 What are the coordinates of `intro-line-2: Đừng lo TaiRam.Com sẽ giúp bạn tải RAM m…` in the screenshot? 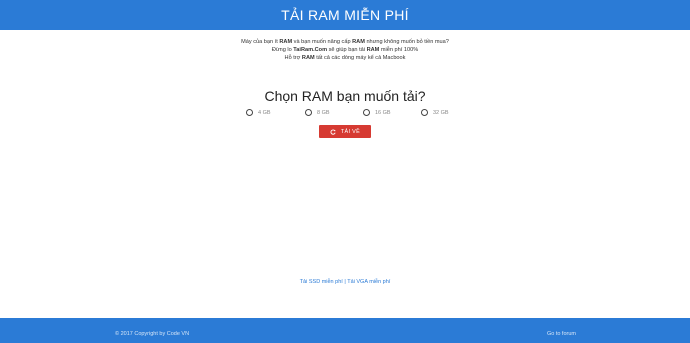 It's located at (345, 50).